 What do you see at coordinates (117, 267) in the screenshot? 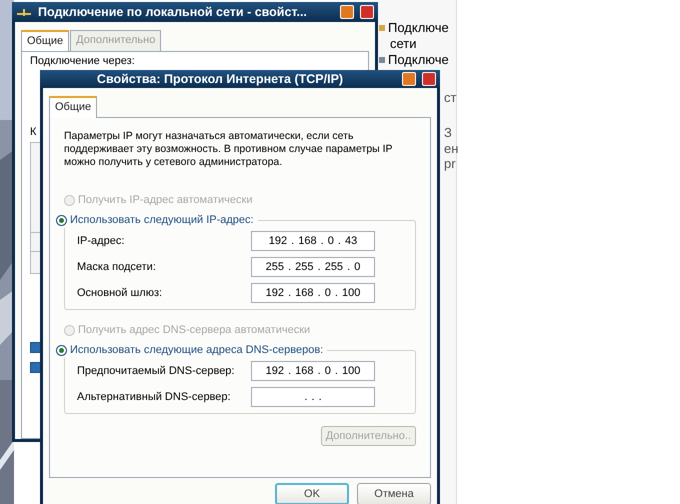
I see `field-label: Маска подсети:` at bounding box center [117, 267].